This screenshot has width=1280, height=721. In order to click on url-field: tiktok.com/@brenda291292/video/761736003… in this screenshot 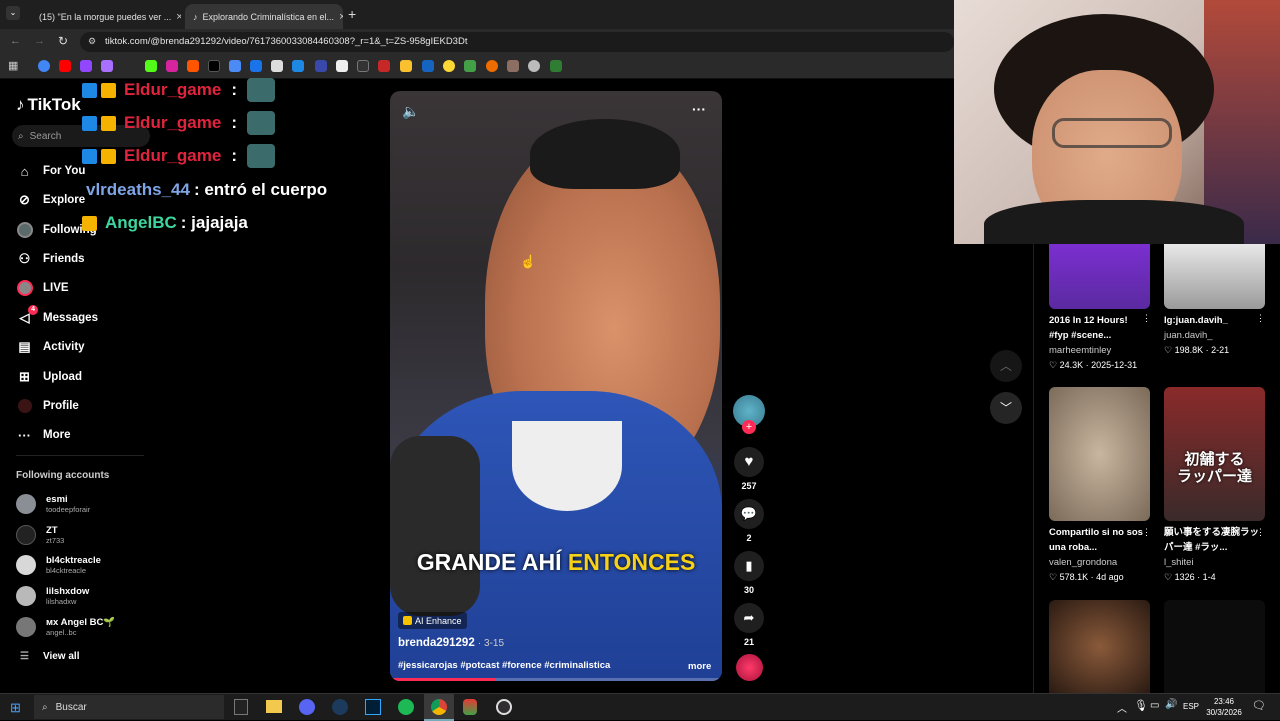, I will do `click(517, 42)`.